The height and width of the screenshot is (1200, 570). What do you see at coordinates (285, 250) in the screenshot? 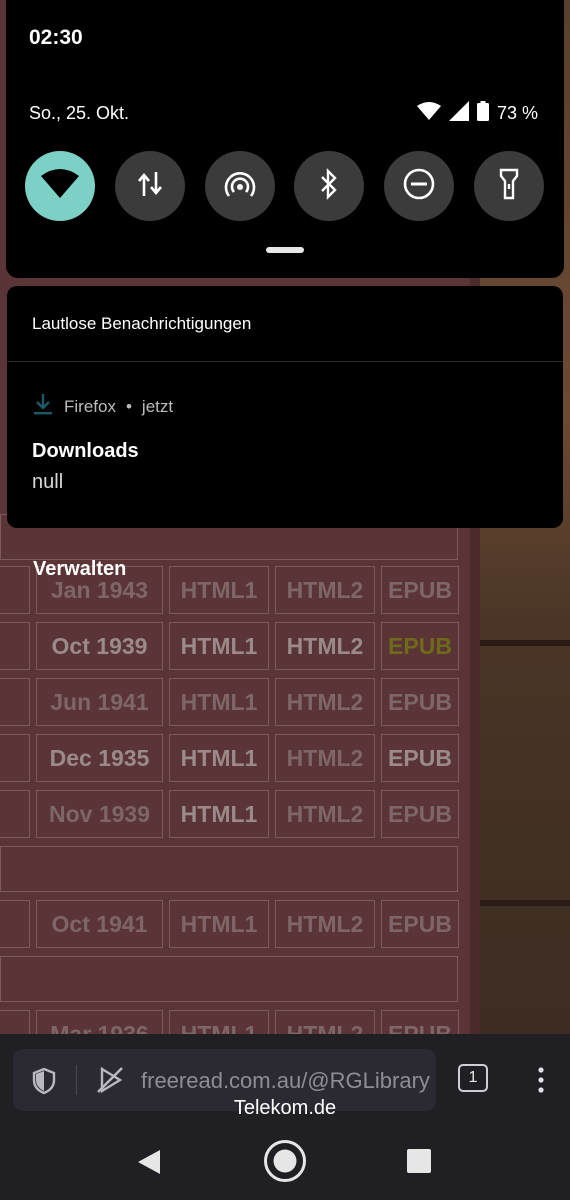
I see `panel-drag-handle` at bounding box center [285, 250].